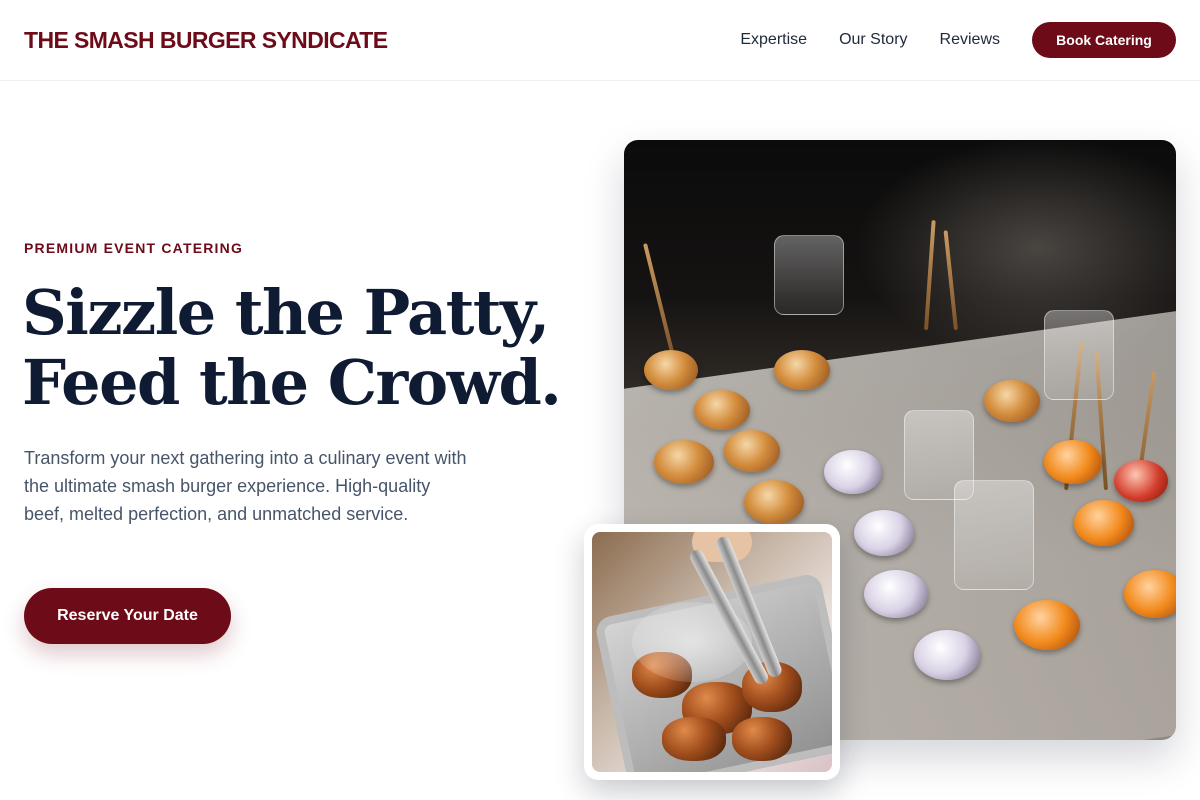  Describe the element at coordinates (134, 248) in the screenshot. I see `hero-eyebrow: PREMIUM EVENT CATERING` at that location.